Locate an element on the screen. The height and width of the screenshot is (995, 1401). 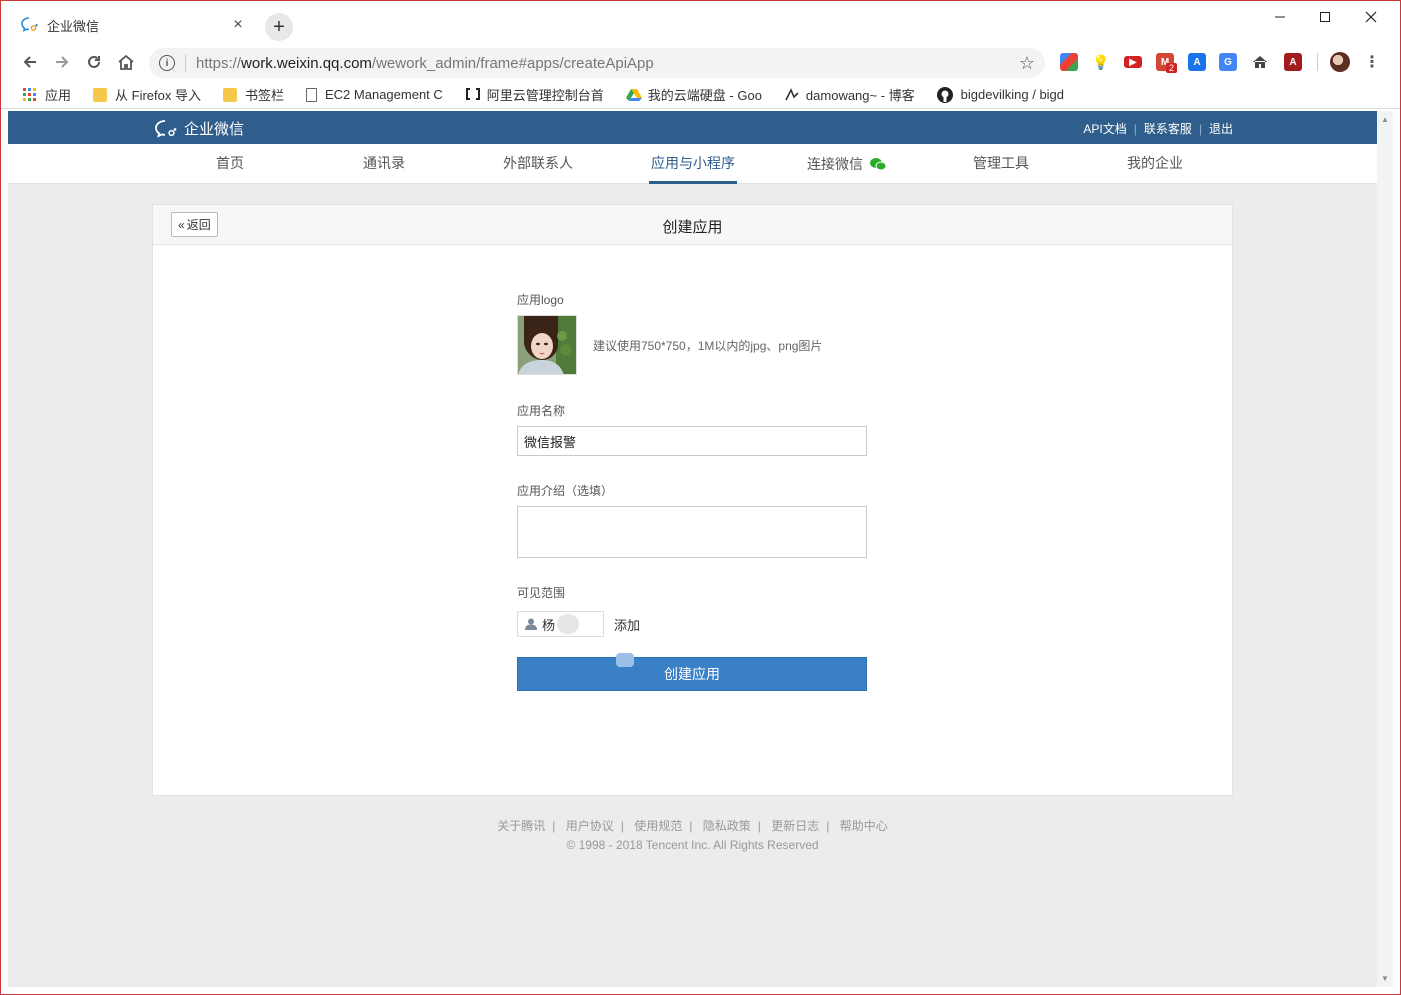
nav-apps-miniprograms: 应用与小程序 is located at coordinates (693, 164).